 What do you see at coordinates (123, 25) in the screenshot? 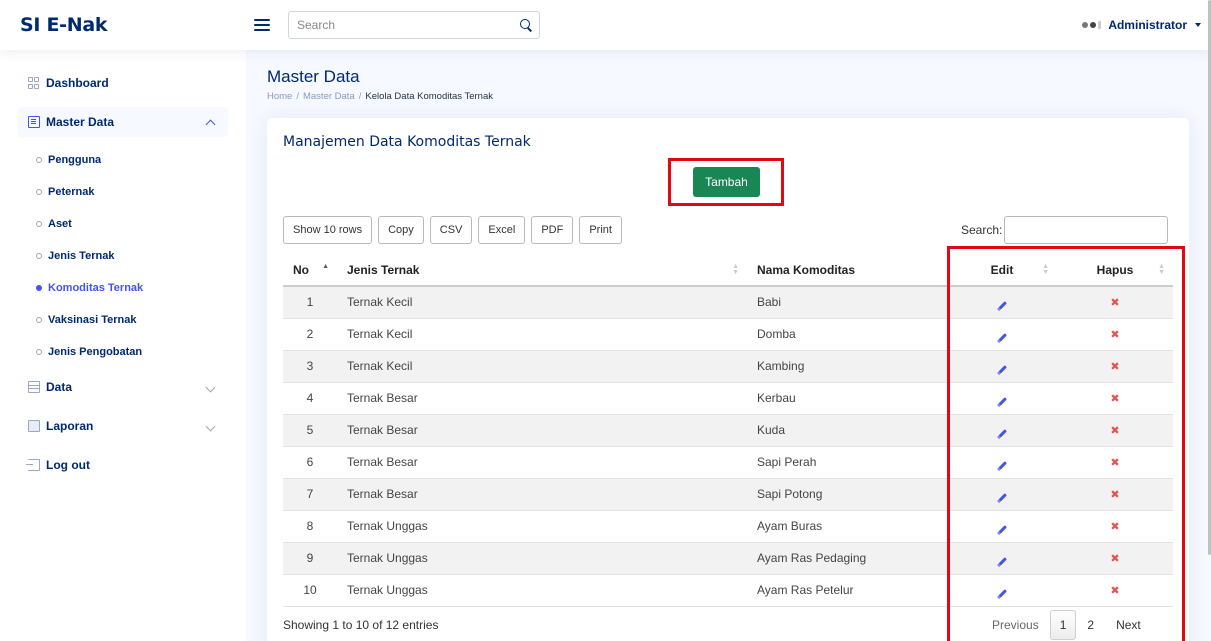
I see `brand-logo: SI E-Nak` at bounding box center [123, 25].